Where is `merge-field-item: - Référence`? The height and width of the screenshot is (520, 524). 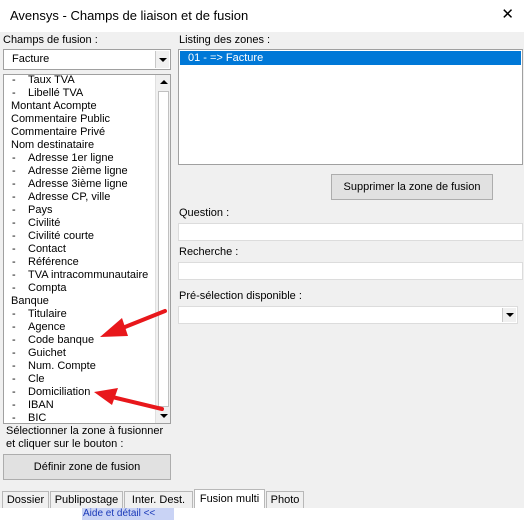
merge-field-item: - Référence is located at coordinates (80, 262).